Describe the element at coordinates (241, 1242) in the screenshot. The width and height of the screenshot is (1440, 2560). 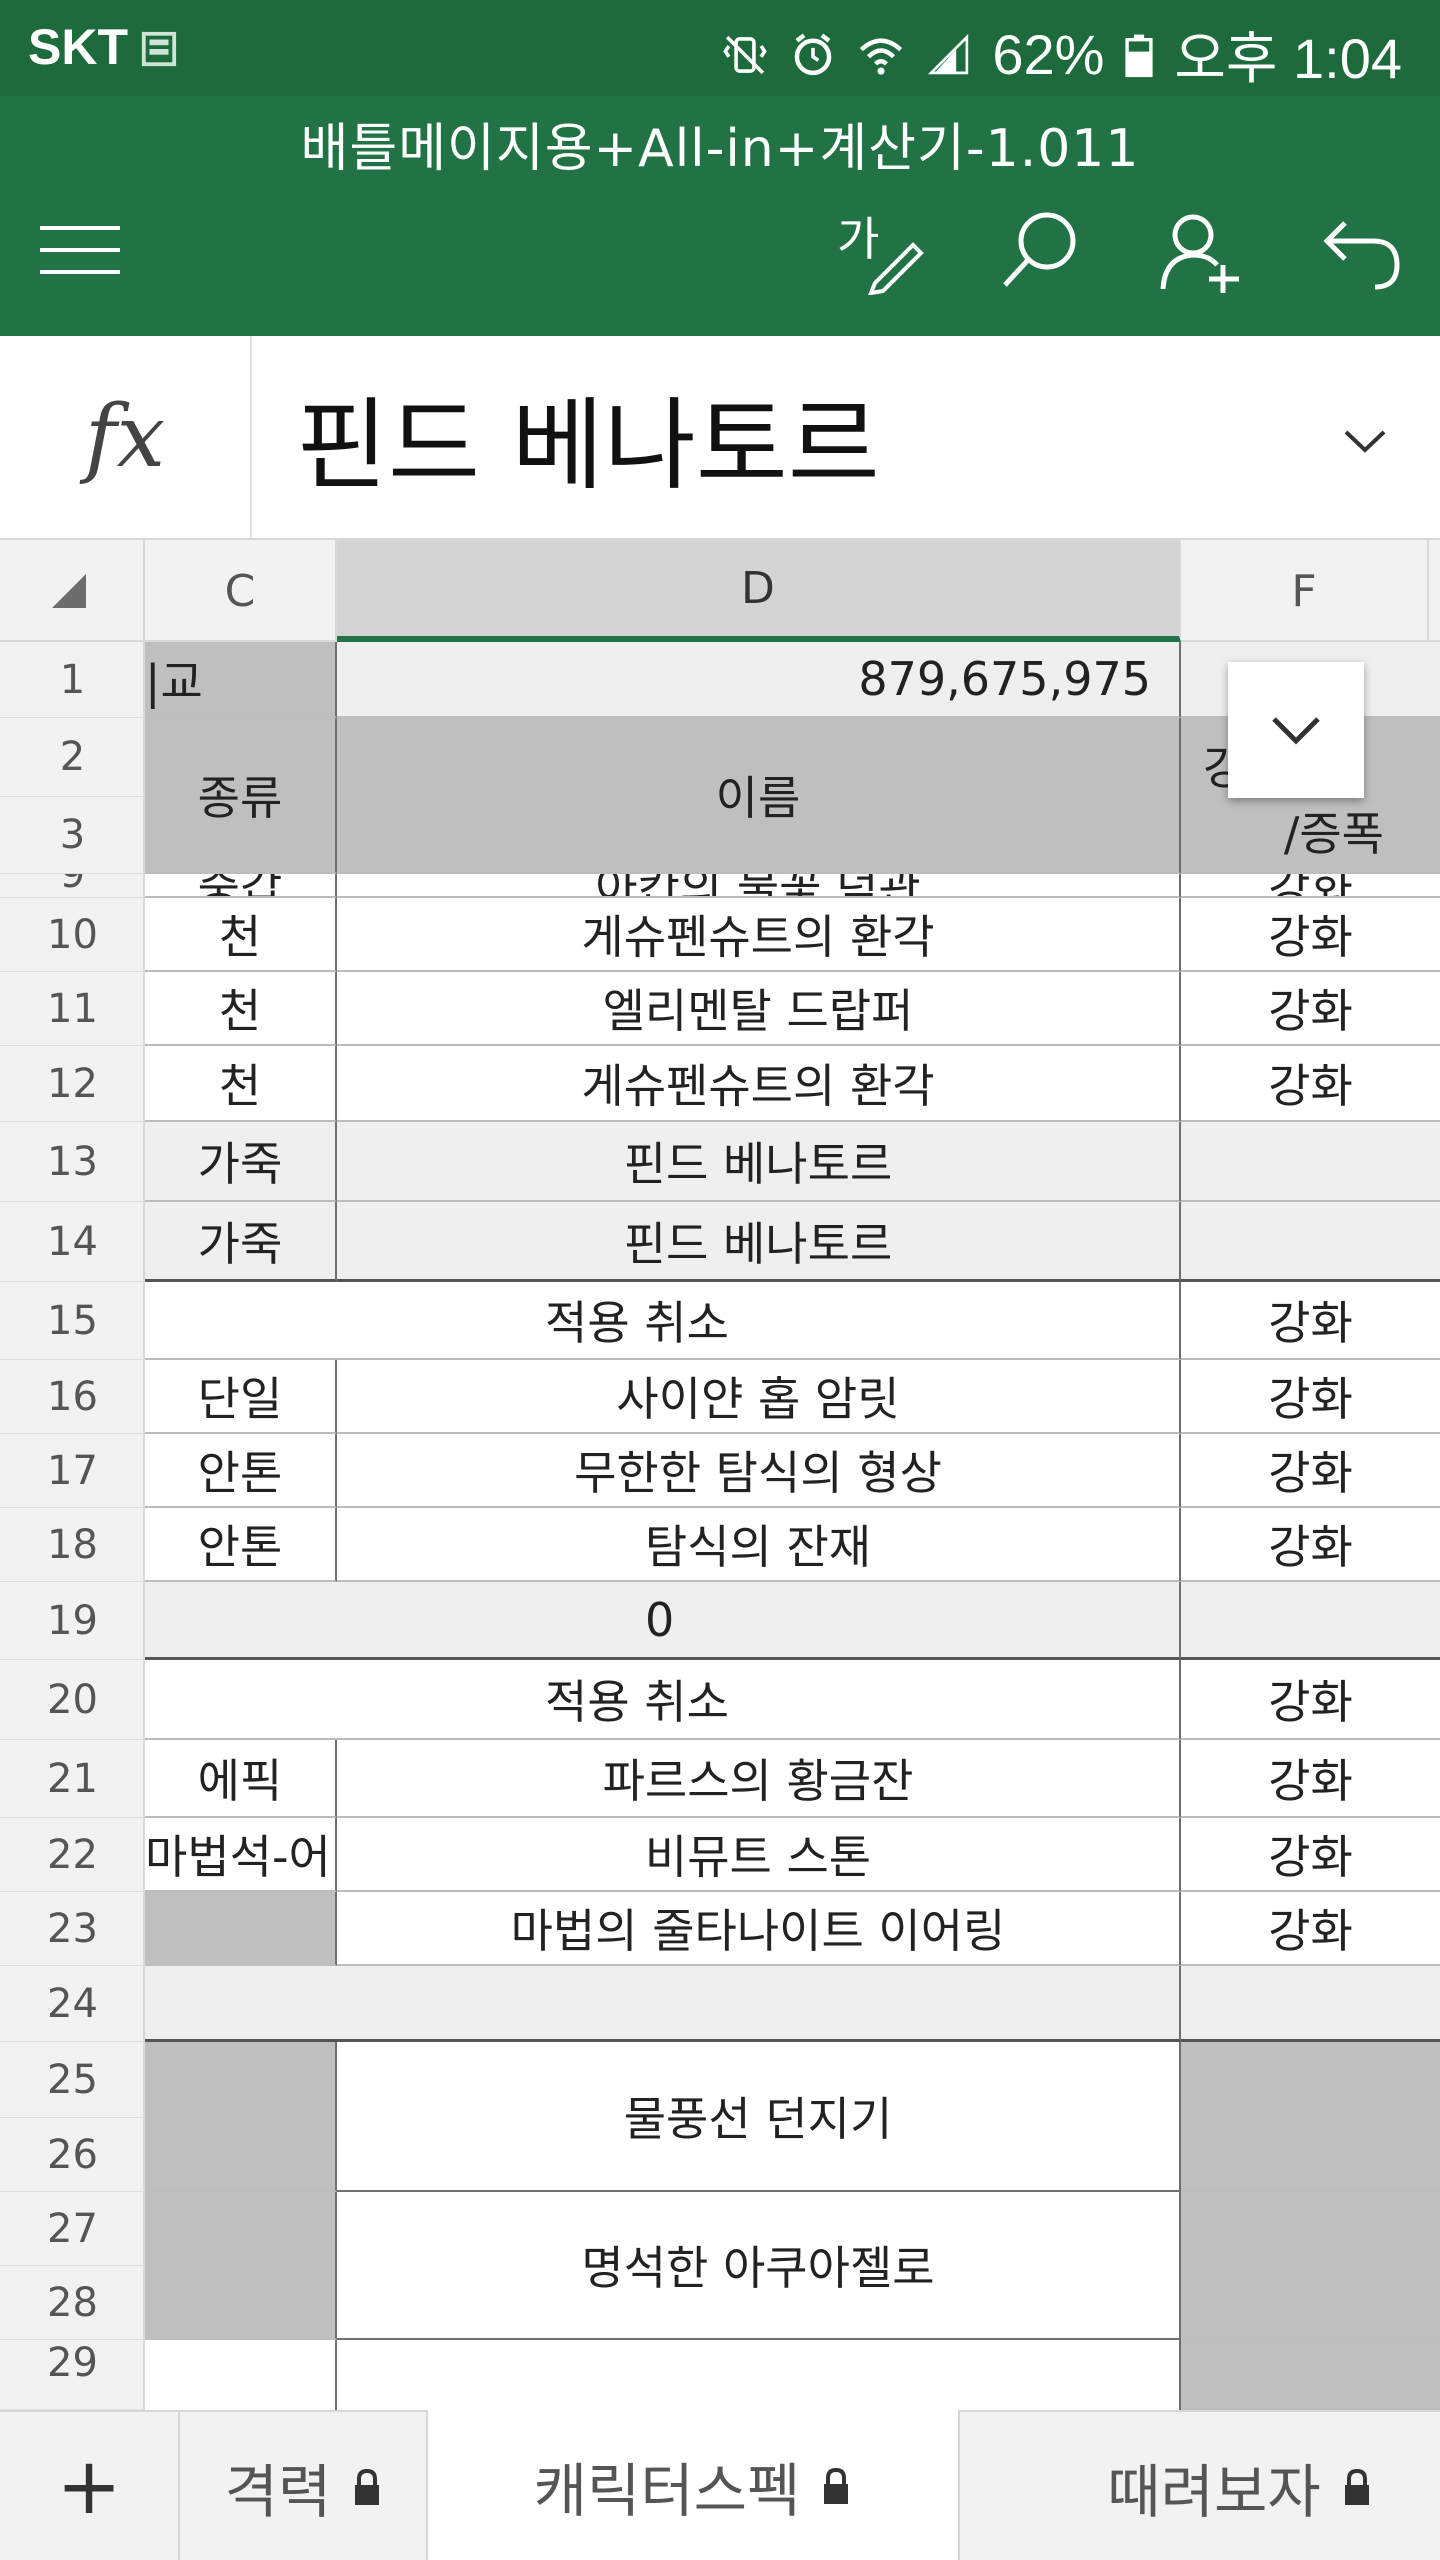
I see `cell-c14: 가죽` at that location.